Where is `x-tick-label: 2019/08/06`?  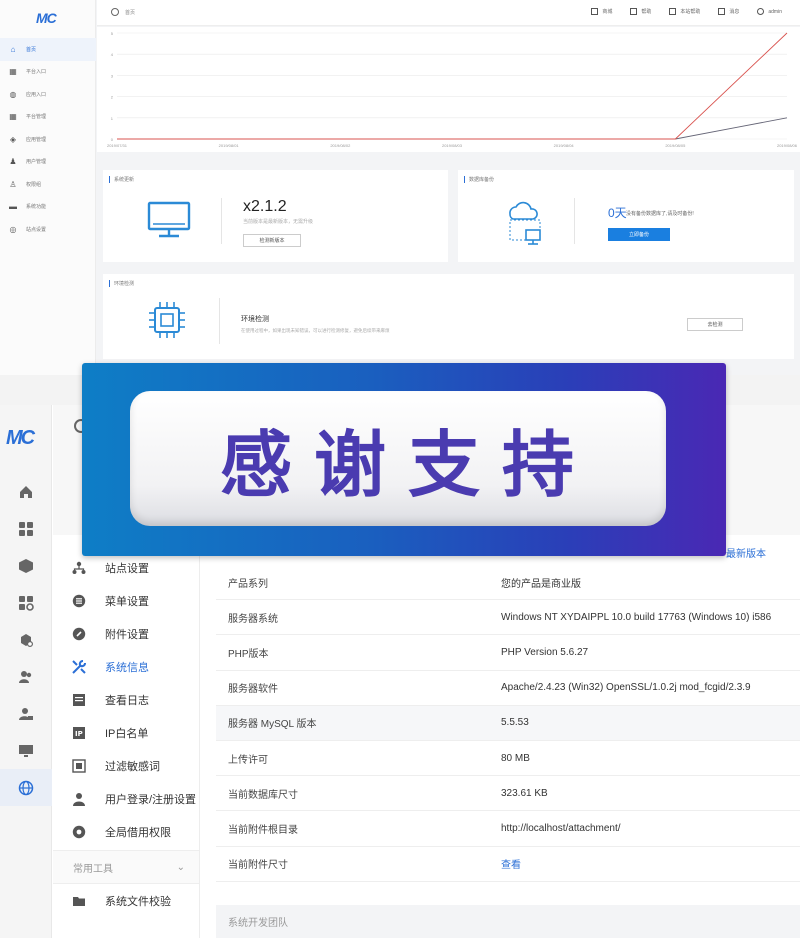 x-tick-label: 2019/08/06 is located at coordinates (787, 145).